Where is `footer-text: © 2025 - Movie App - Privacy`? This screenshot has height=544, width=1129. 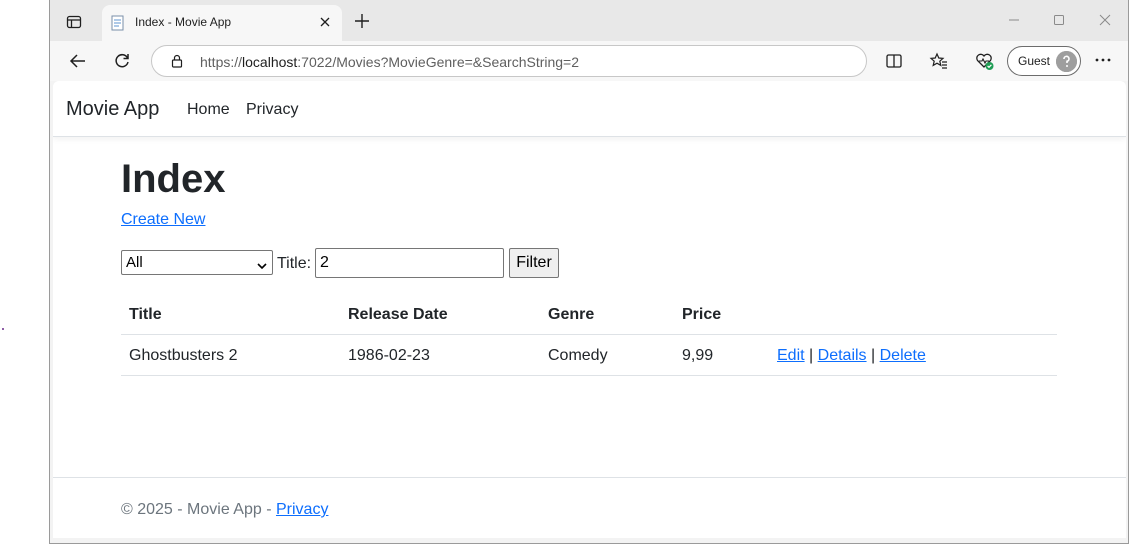
footer-text: © 2025 - Movie App - Privacy is located at coordinates (224, 510).